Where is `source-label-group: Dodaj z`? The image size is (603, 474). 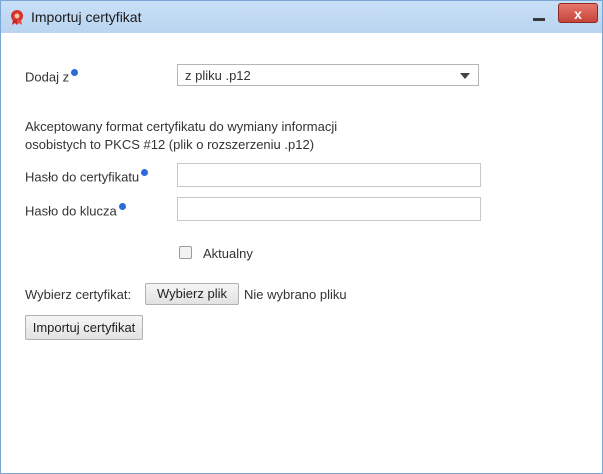
source-label-group: Dodaj z is located at coordinates (52, 77).